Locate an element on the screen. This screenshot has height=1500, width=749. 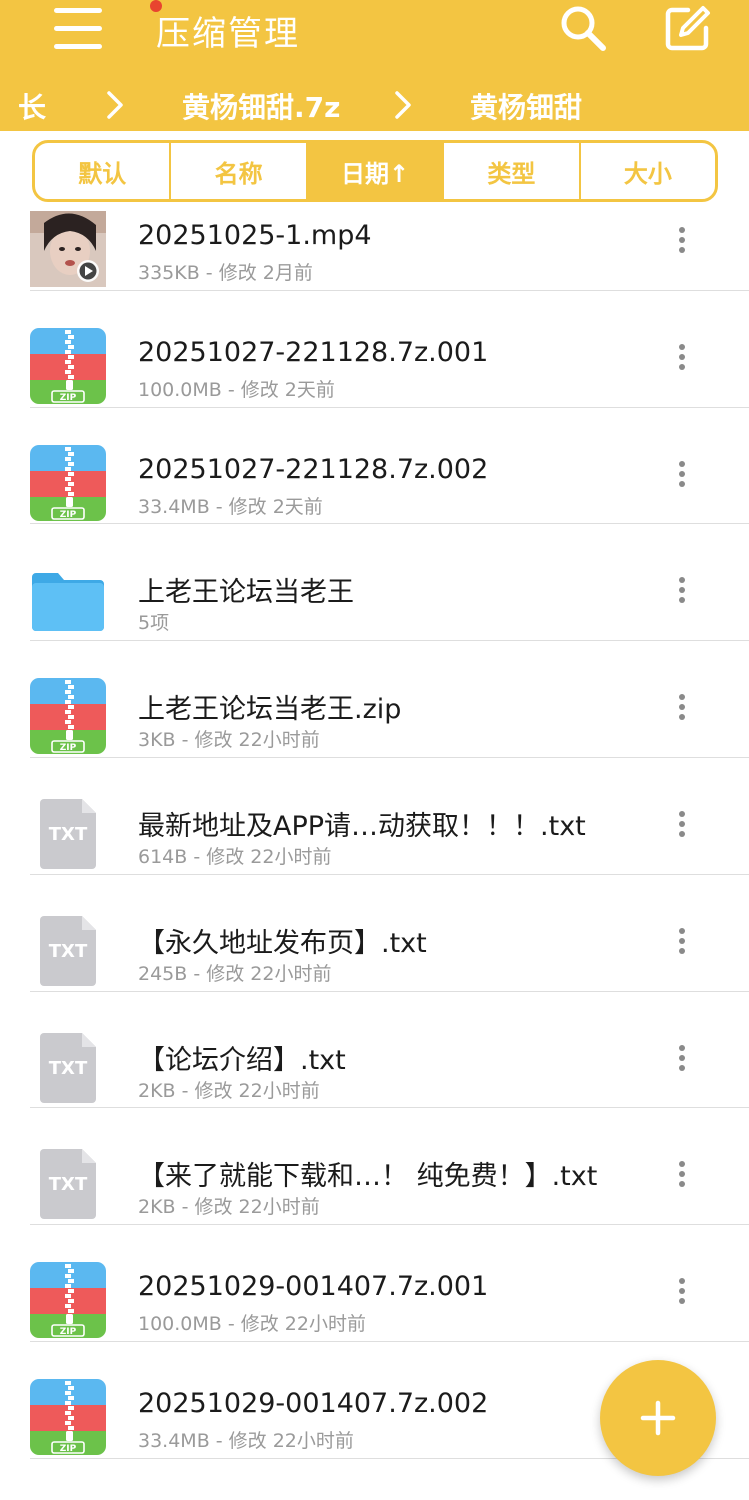
video-thumbnail-icon is located at coordinates (68, 249).